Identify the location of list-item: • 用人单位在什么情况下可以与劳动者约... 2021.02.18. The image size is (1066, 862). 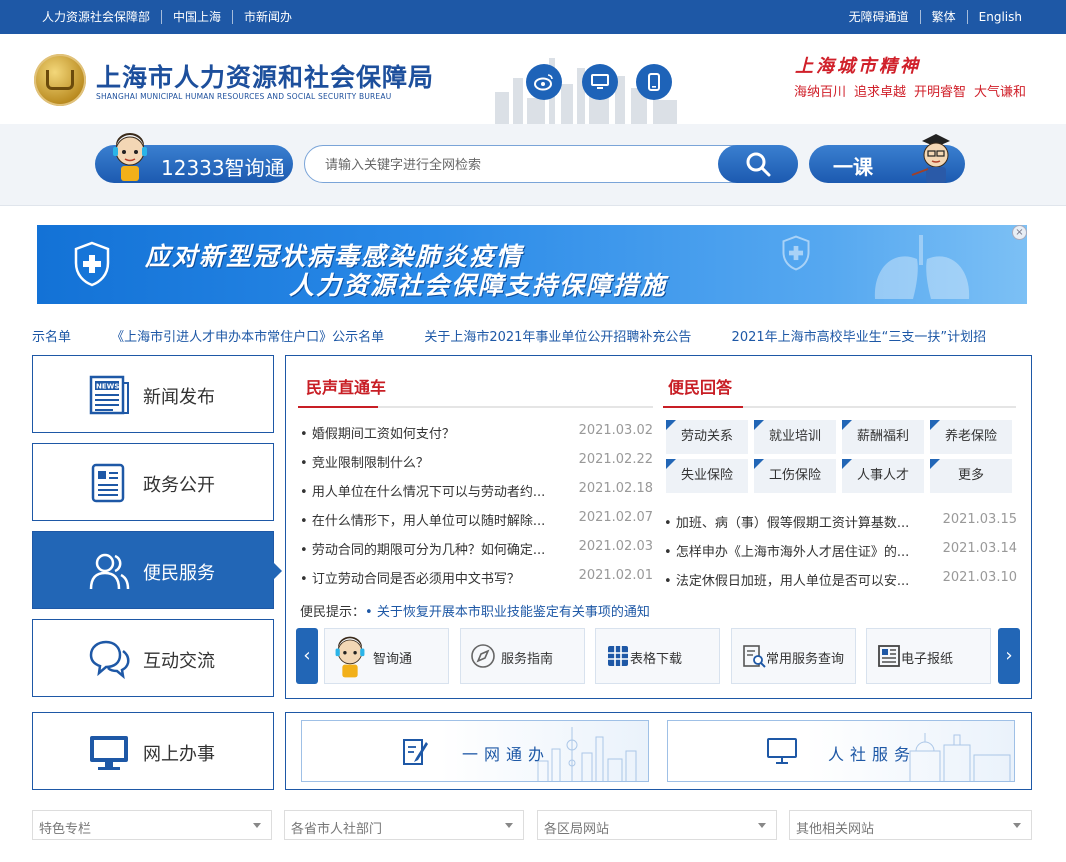
(476, 495).